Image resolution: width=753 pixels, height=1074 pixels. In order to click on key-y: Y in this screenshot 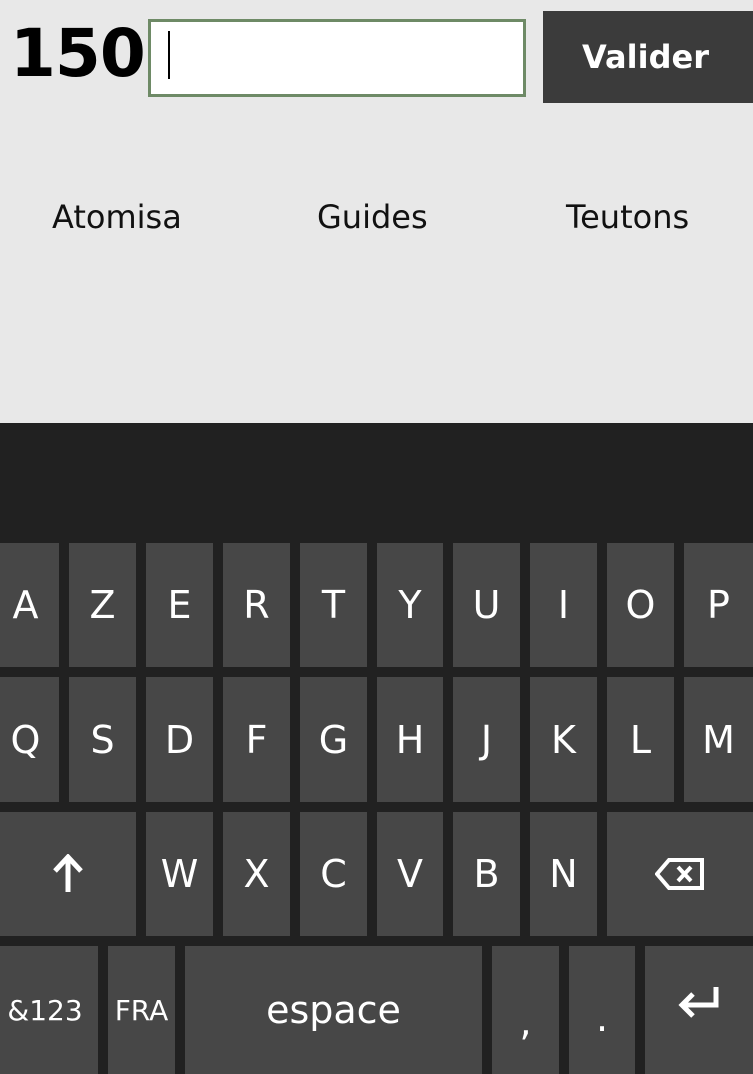, I will do `click(410, 605)`.